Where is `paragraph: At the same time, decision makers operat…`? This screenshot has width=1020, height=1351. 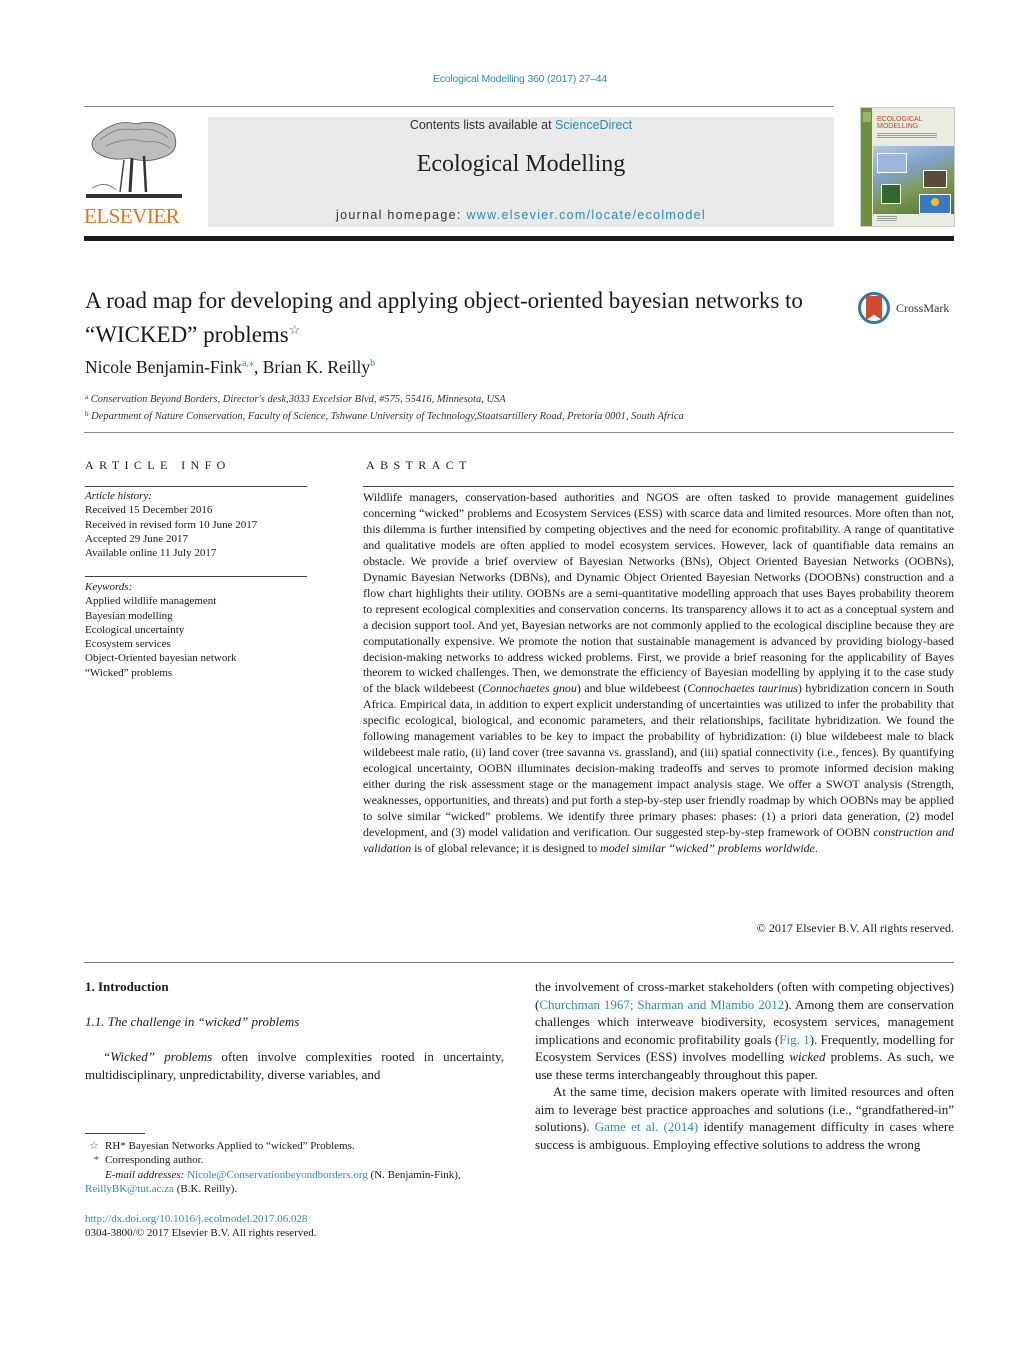 paragraph: At the same time, decision makers operat… is located at coordinates (744, 1118).